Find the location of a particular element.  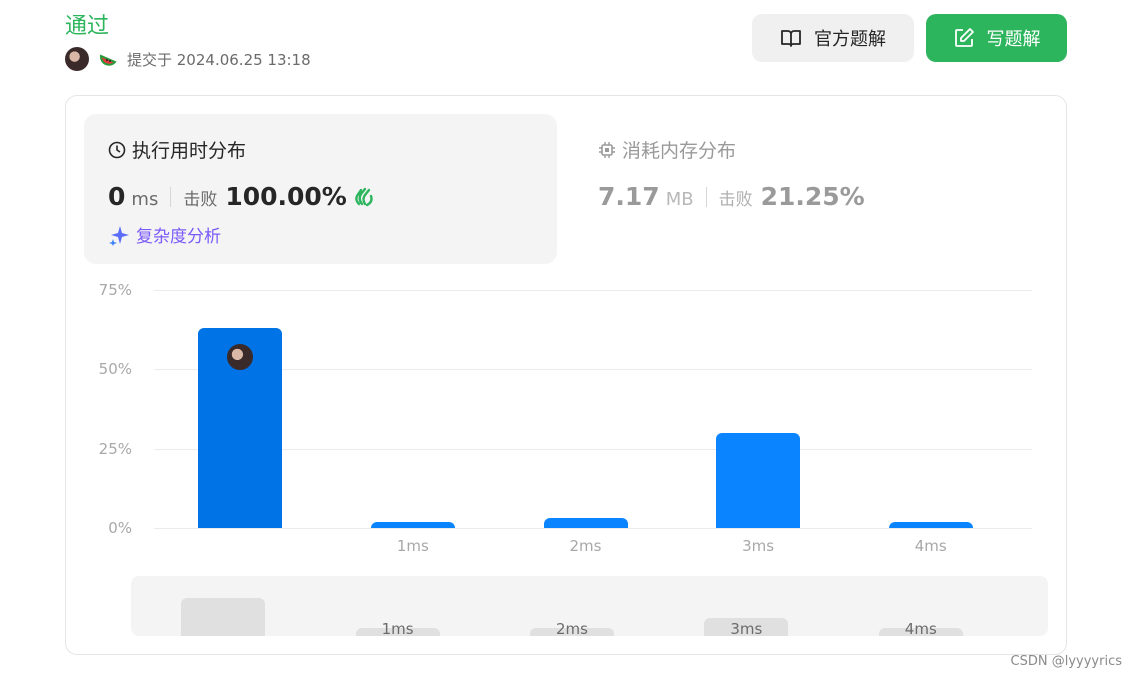

submitted-time: 提交于 2024.06.25 13:18 is located at coordinates (219, 59).